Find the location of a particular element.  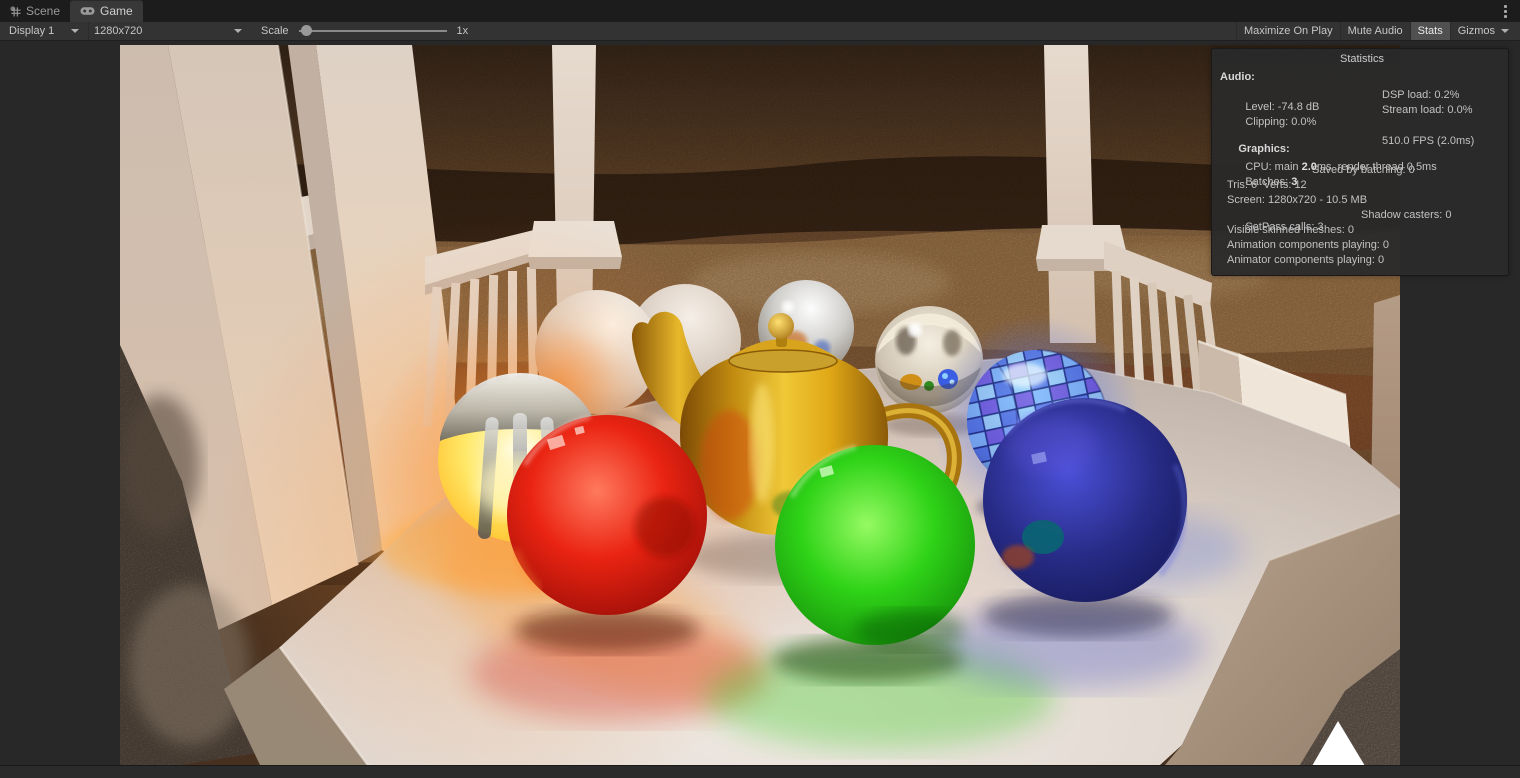

audio-heading: Audio: is located at coordinates (1237, 77).